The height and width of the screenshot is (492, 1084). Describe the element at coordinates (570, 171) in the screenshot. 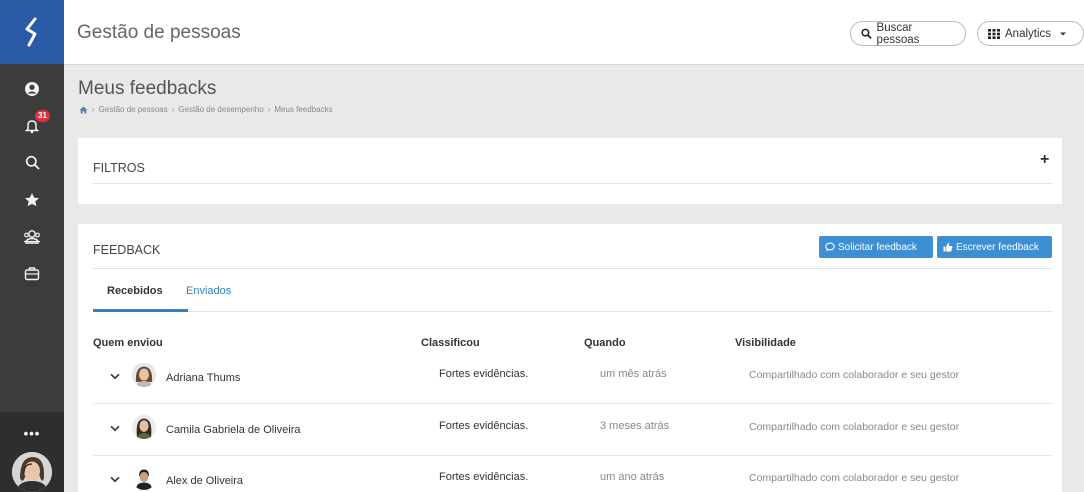

I see `filters-card: FILTROS +` at that location.